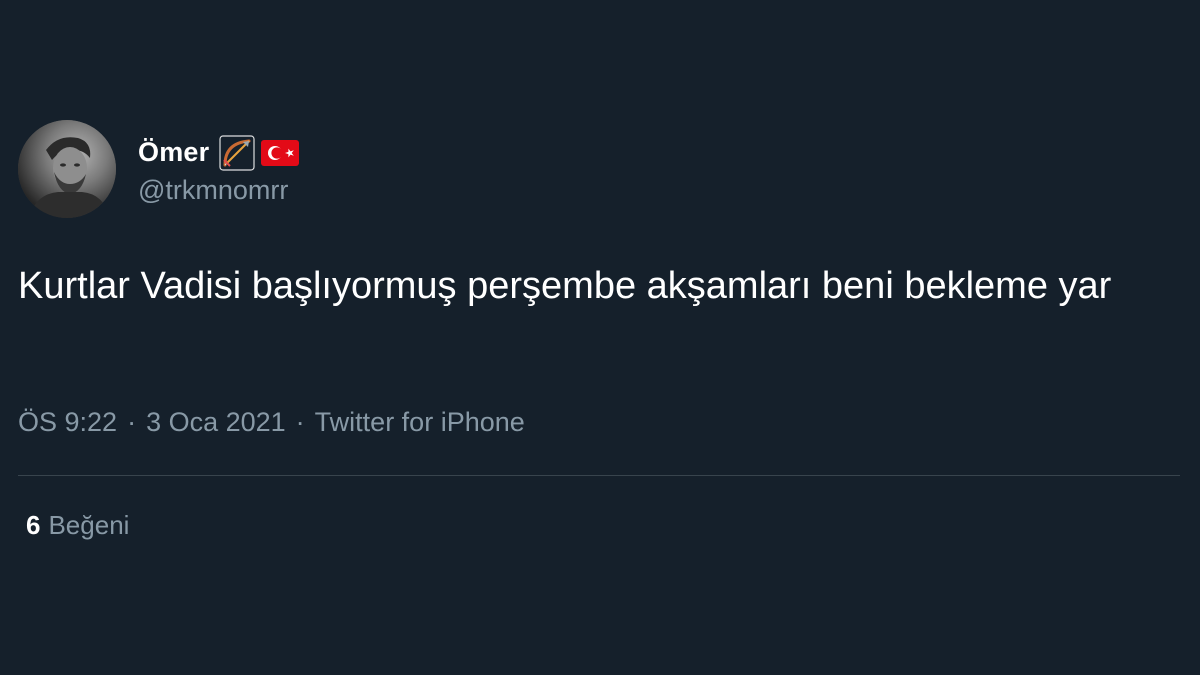 This screenshot has height=675, width=1200. I want to click on avatar, so click(67, 169).